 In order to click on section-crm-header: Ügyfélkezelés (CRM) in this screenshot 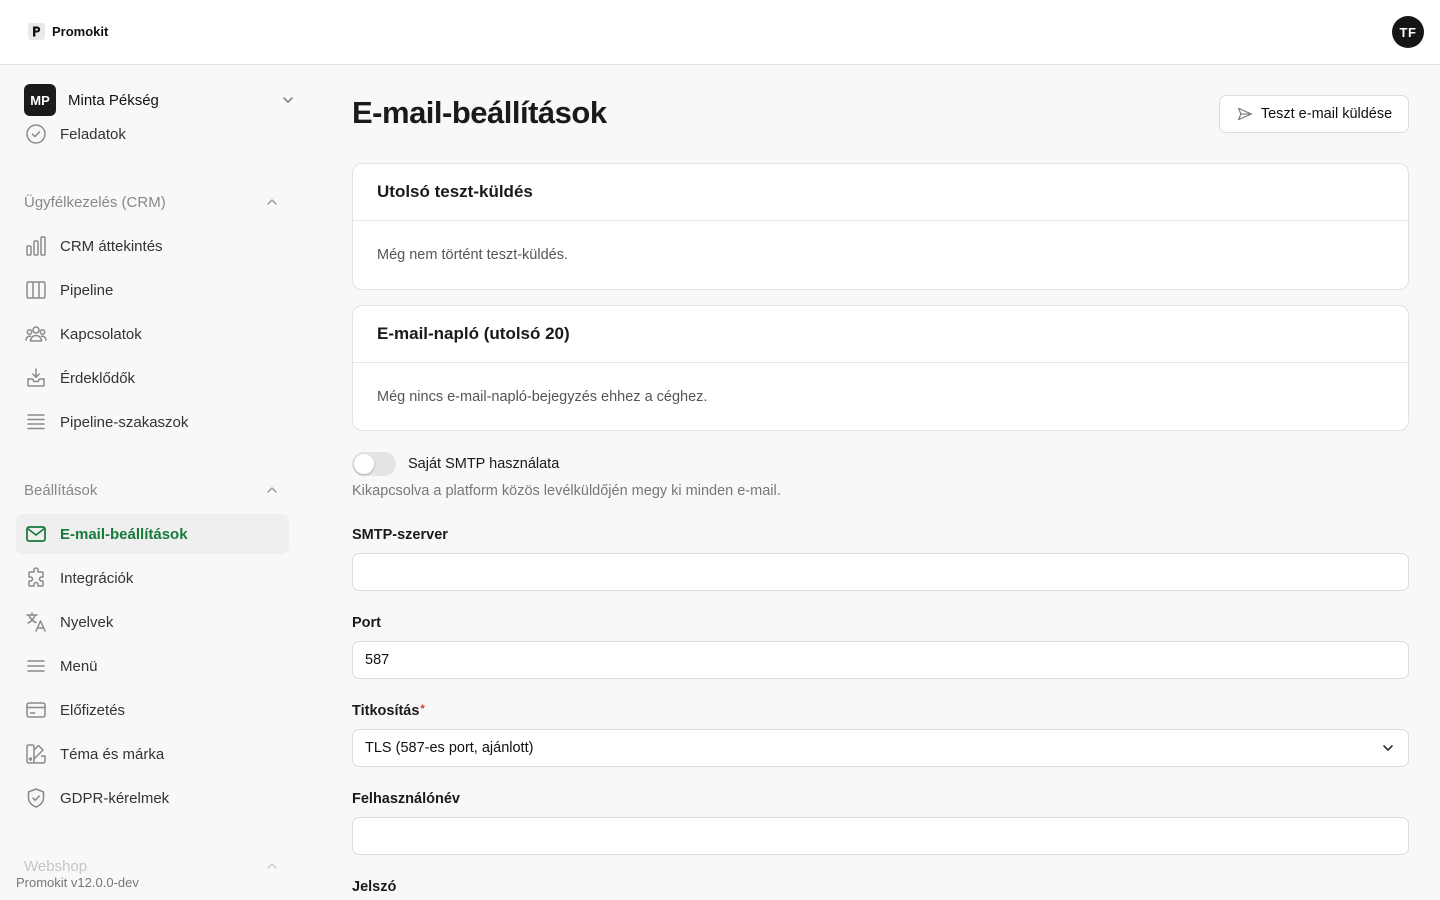, I will do `click(152, 202)`.